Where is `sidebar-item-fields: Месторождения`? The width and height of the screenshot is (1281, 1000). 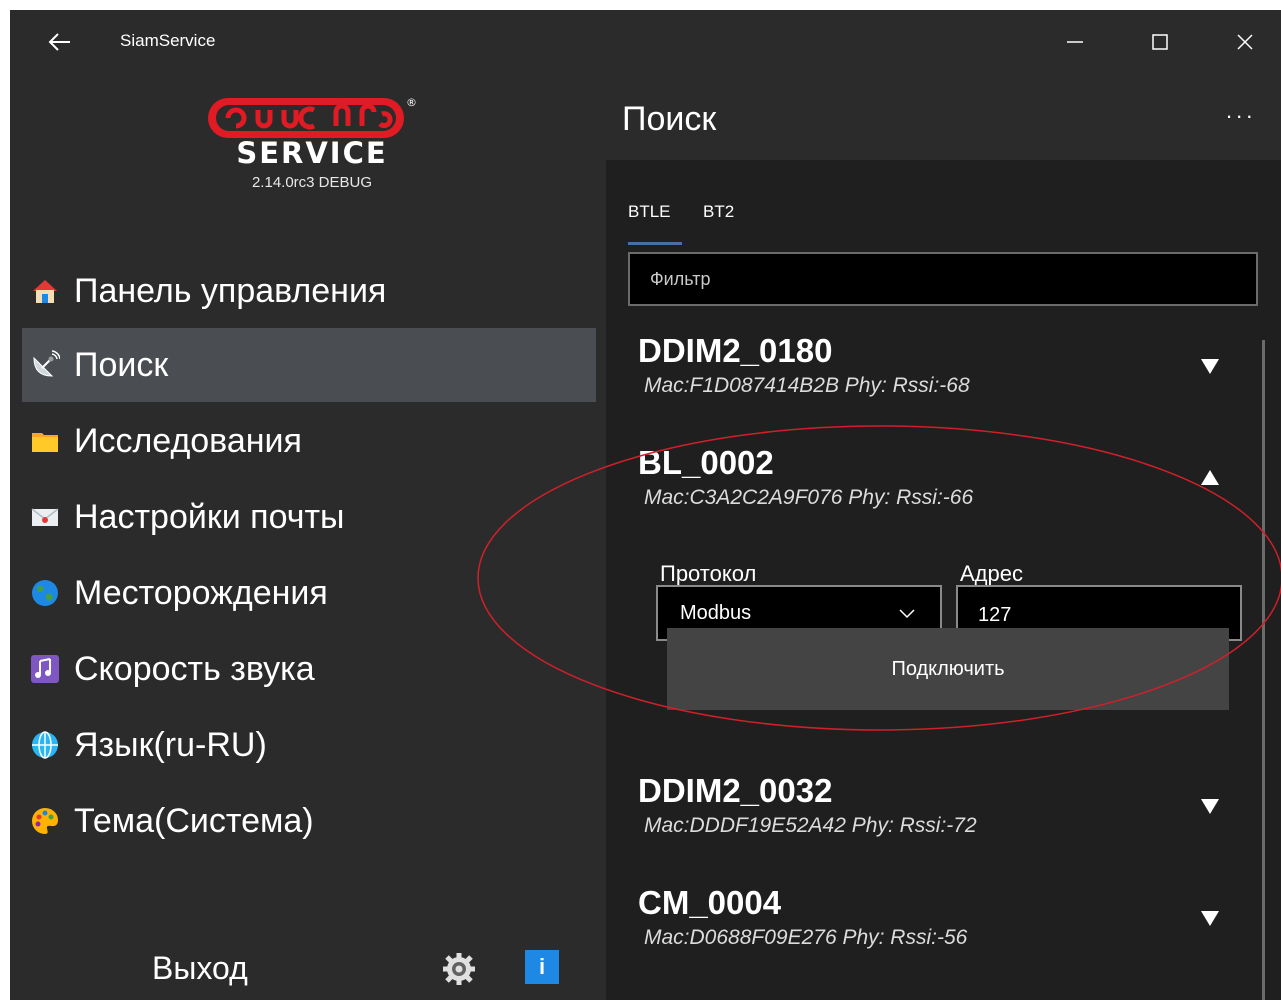
sidebar-item-fields: Месторождения is located at coordinates (309, 593).